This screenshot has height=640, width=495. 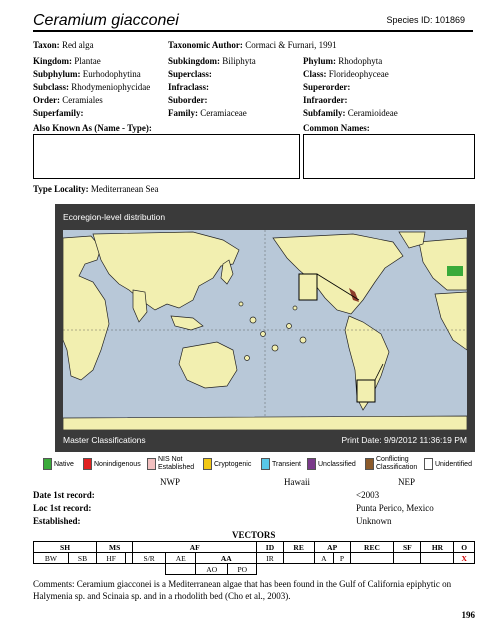 What do you see at coordinates (205, 45) in the screenshot?
I see `author-label: Taxonomic Author:` at bounding box center [205, 45].